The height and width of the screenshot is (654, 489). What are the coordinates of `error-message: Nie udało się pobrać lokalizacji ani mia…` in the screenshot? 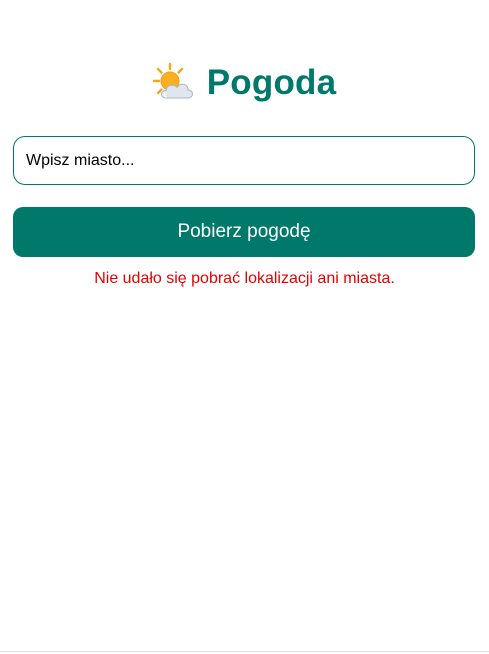 It's located at (244, 278).